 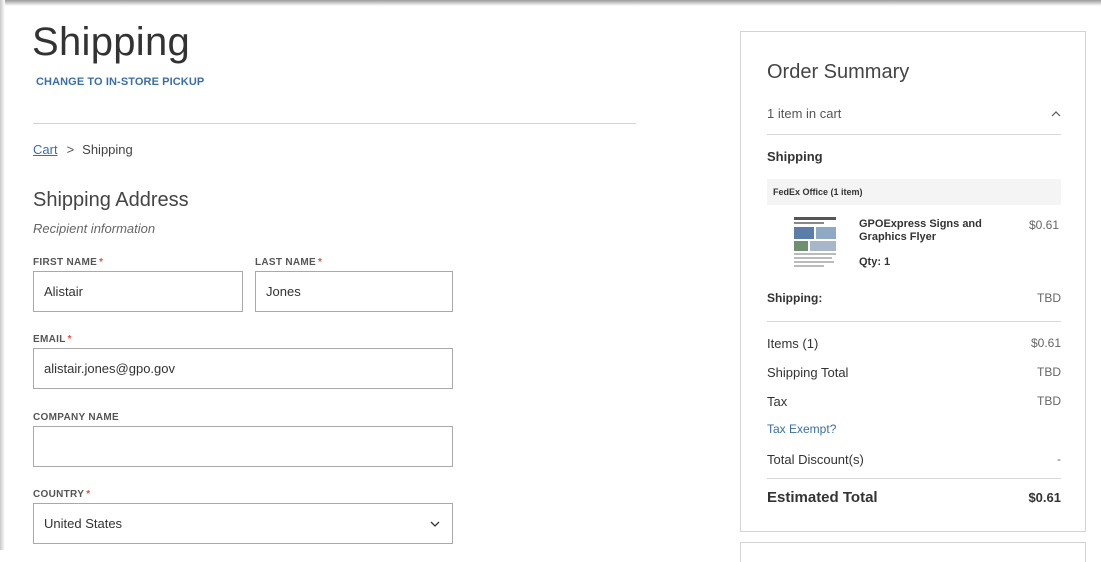 What do you see at coordinates (875, 262) in the screenshot?
I see `item-quantity: Qty: 1` at bounding box center [875, 262].